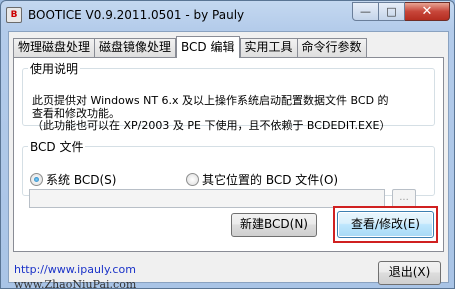  I want to click on radio-other-bcd: 其它位置的 BCD 文件(O), so click(262, 179).